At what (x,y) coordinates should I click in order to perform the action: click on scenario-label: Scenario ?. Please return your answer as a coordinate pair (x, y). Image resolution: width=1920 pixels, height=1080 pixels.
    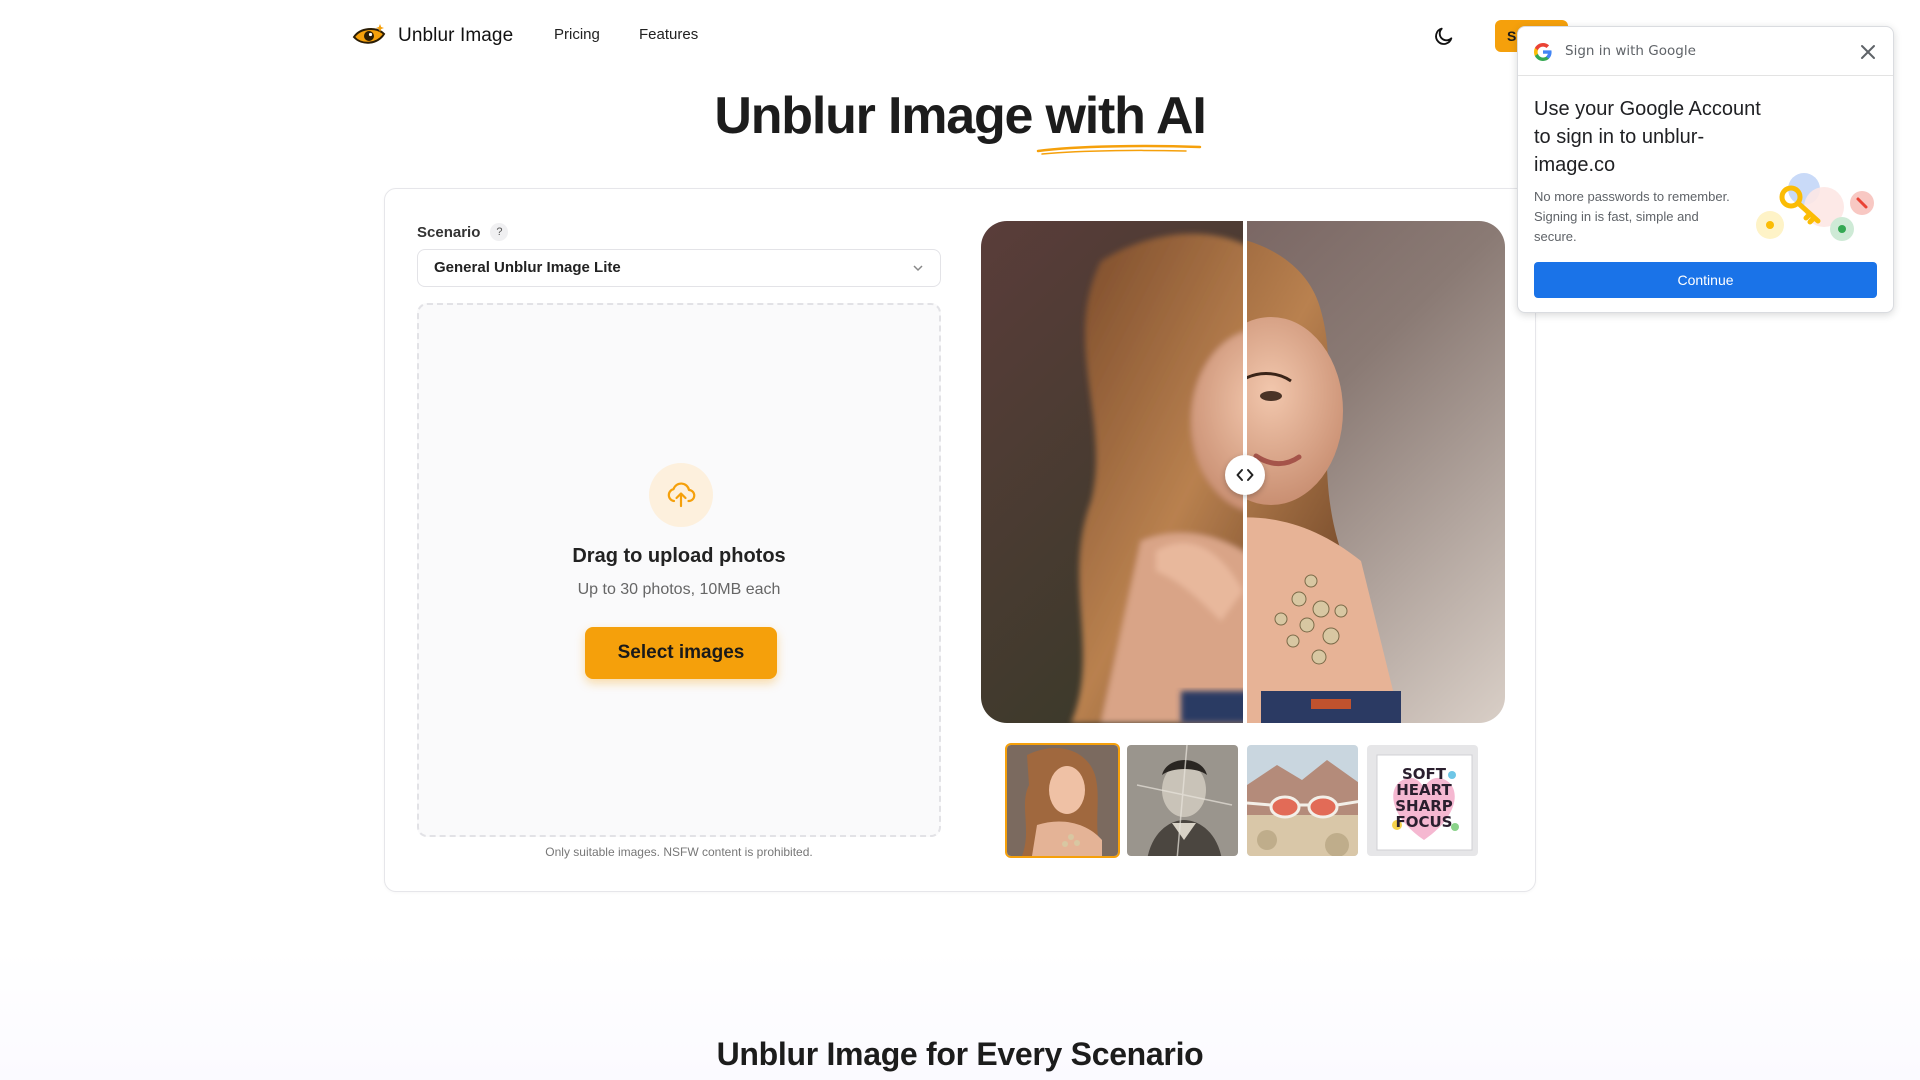
    Looking at the image, I should click on (463, 232).